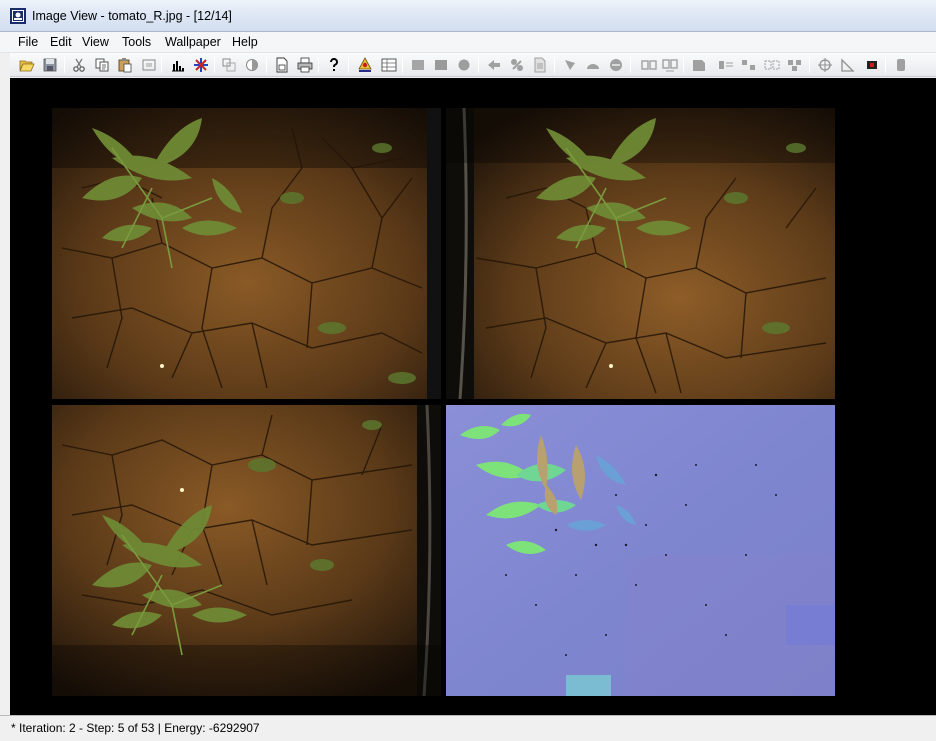  Describe the element at coordinates (245, 42) in the screenshot. I see `menu-help: Help` at that location.